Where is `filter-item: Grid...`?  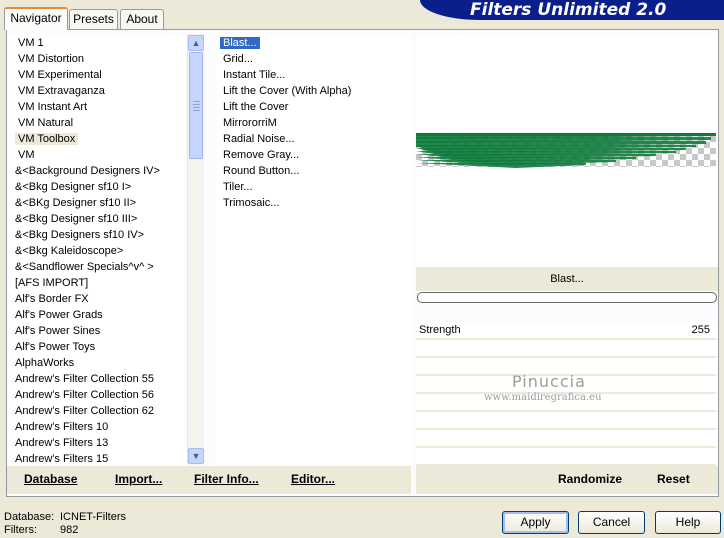 filter-item: Grid... is located at coordinates (238, 59).